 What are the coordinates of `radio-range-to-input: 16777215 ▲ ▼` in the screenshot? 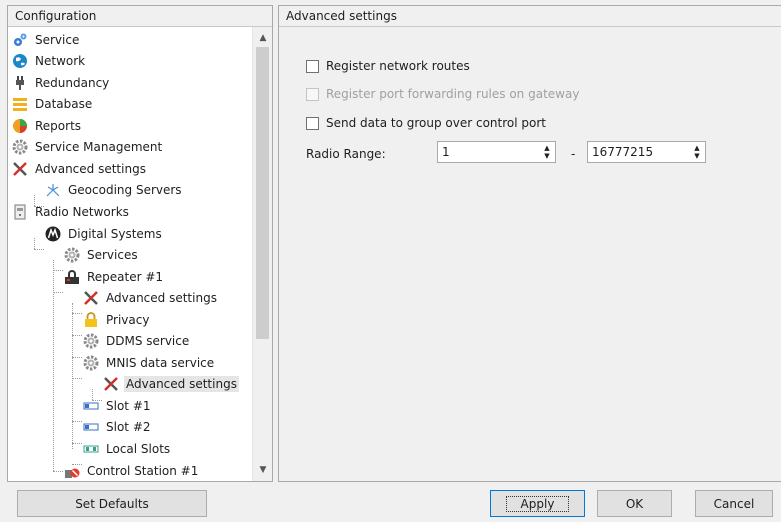 It's located at (646, 152).